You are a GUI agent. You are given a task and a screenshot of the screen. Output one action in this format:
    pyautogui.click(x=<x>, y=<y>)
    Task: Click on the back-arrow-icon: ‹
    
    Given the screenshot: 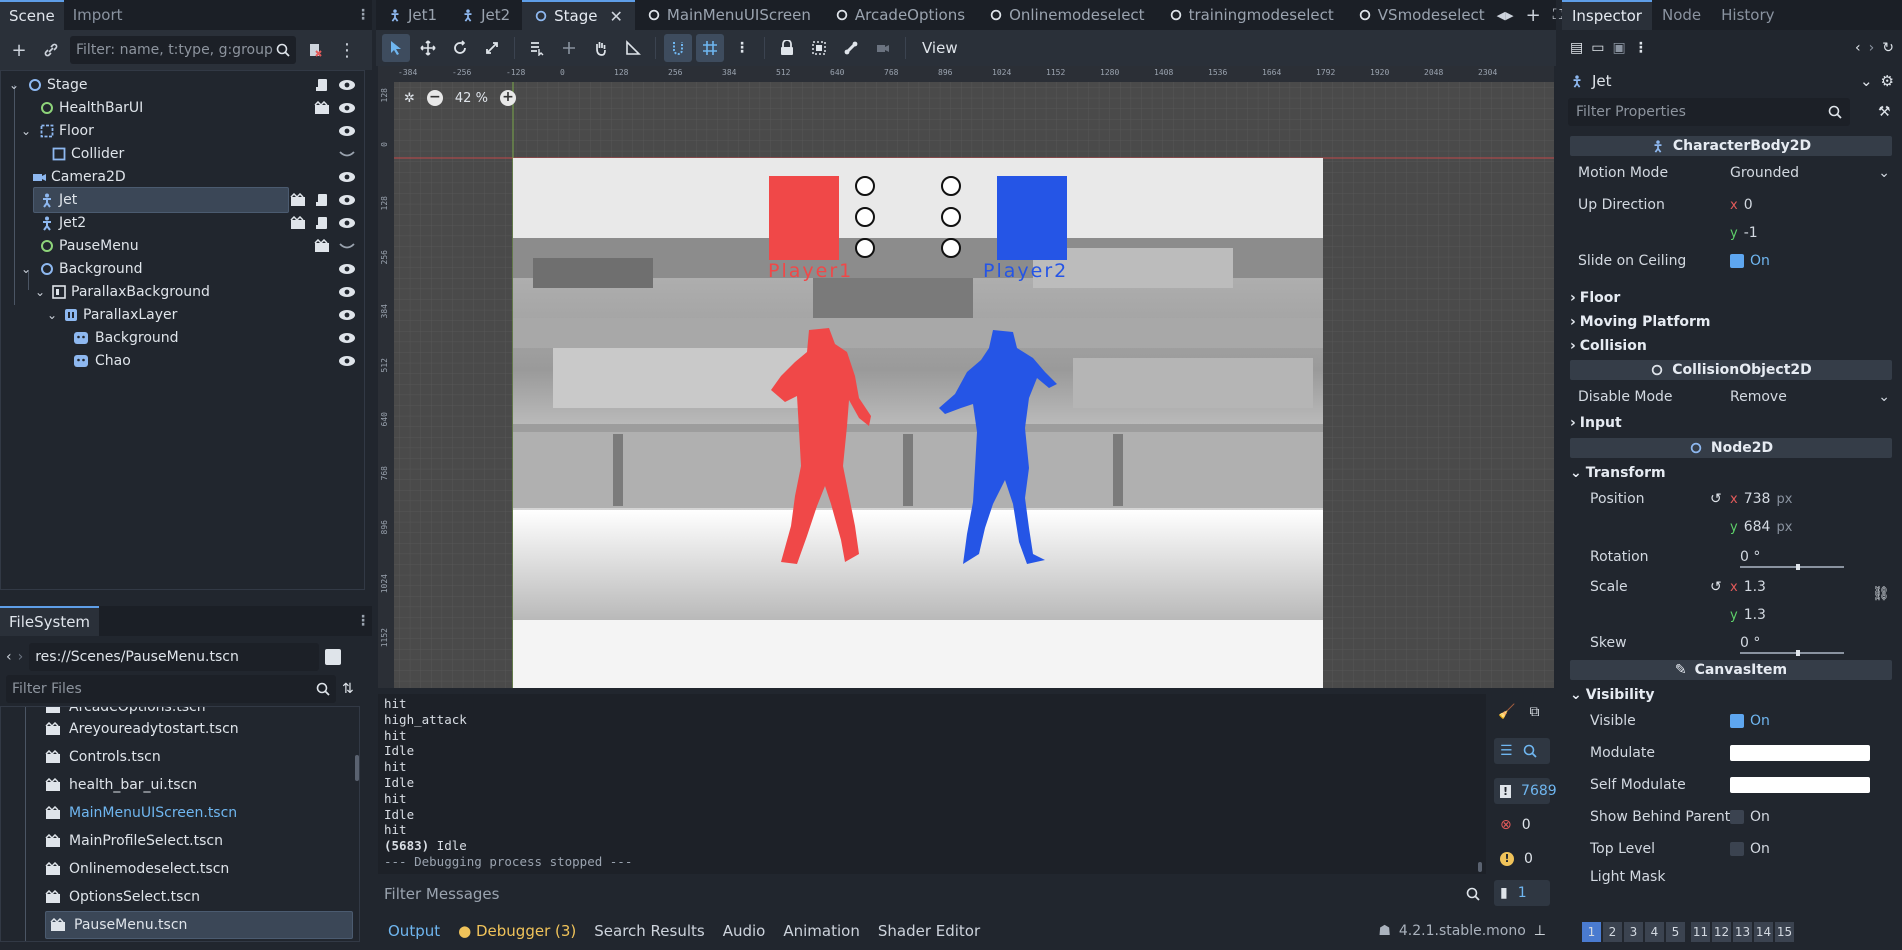 What is the action you would take?
    pyautogui.click(x=9, y=657)
    